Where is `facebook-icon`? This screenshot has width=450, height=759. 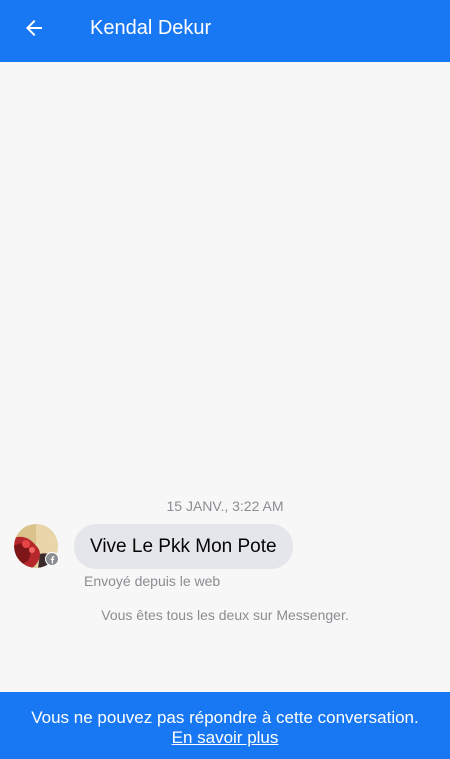
facebook-icon is located at coordinates (52, 559).